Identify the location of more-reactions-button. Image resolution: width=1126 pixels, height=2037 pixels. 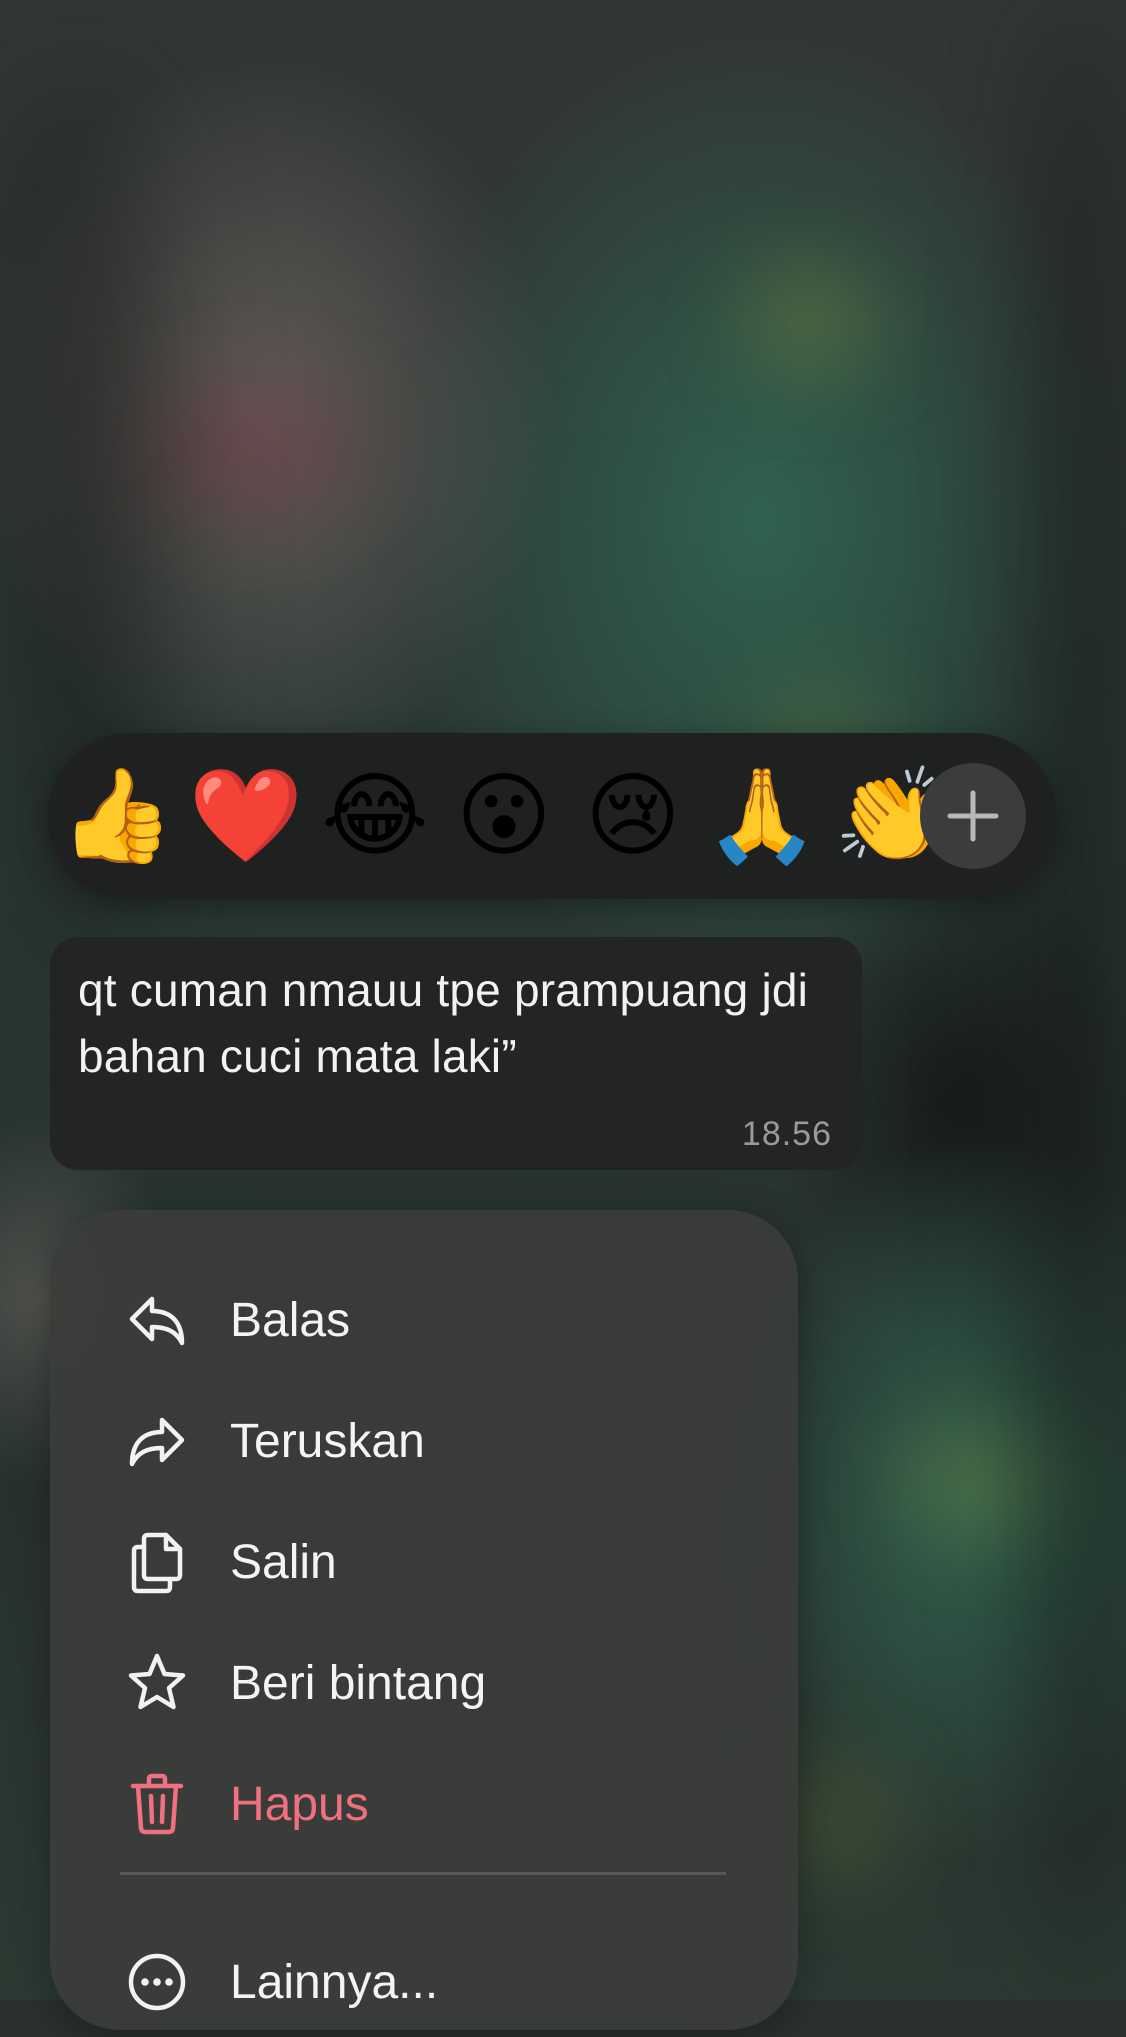
(973, 816).